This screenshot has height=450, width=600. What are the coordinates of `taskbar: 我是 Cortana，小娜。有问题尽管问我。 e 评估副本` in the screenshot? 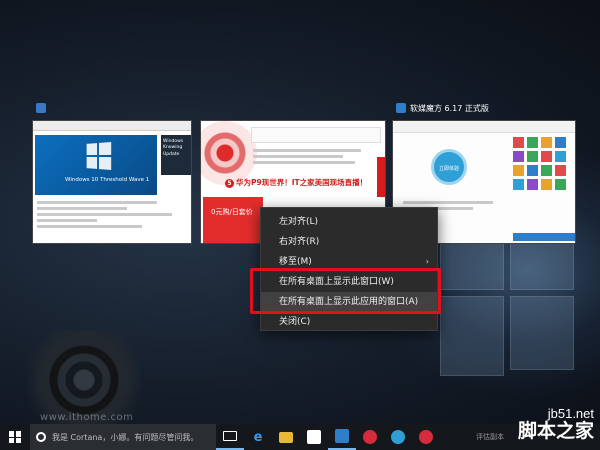 It's located at (300, 437).